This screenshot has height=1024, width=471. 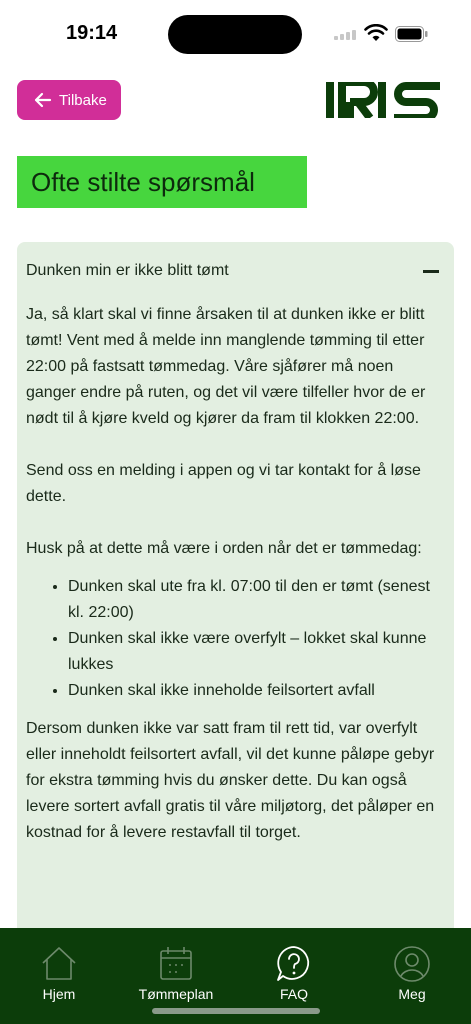 What do you see at coordinates (176, 963) in the screenshot?
I see `calendar-icon` at bounding box center [176, 963].